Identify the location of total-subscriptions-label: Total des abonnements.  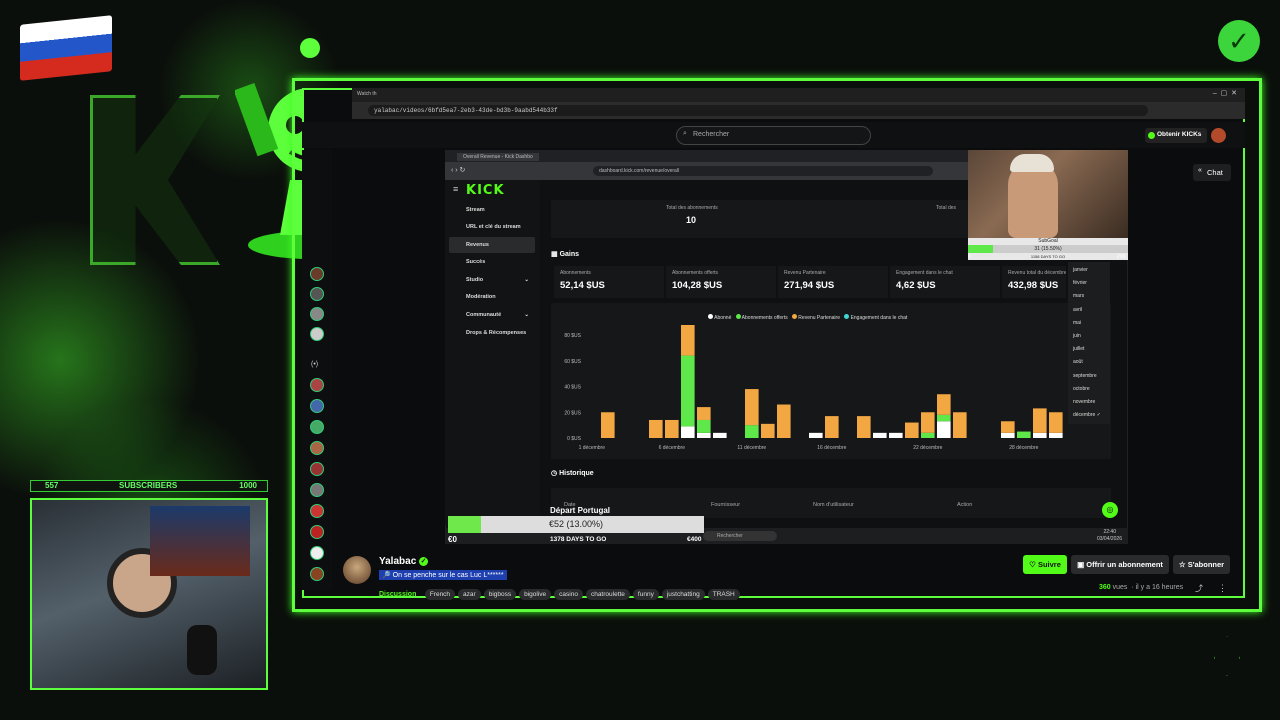
(692, 208).